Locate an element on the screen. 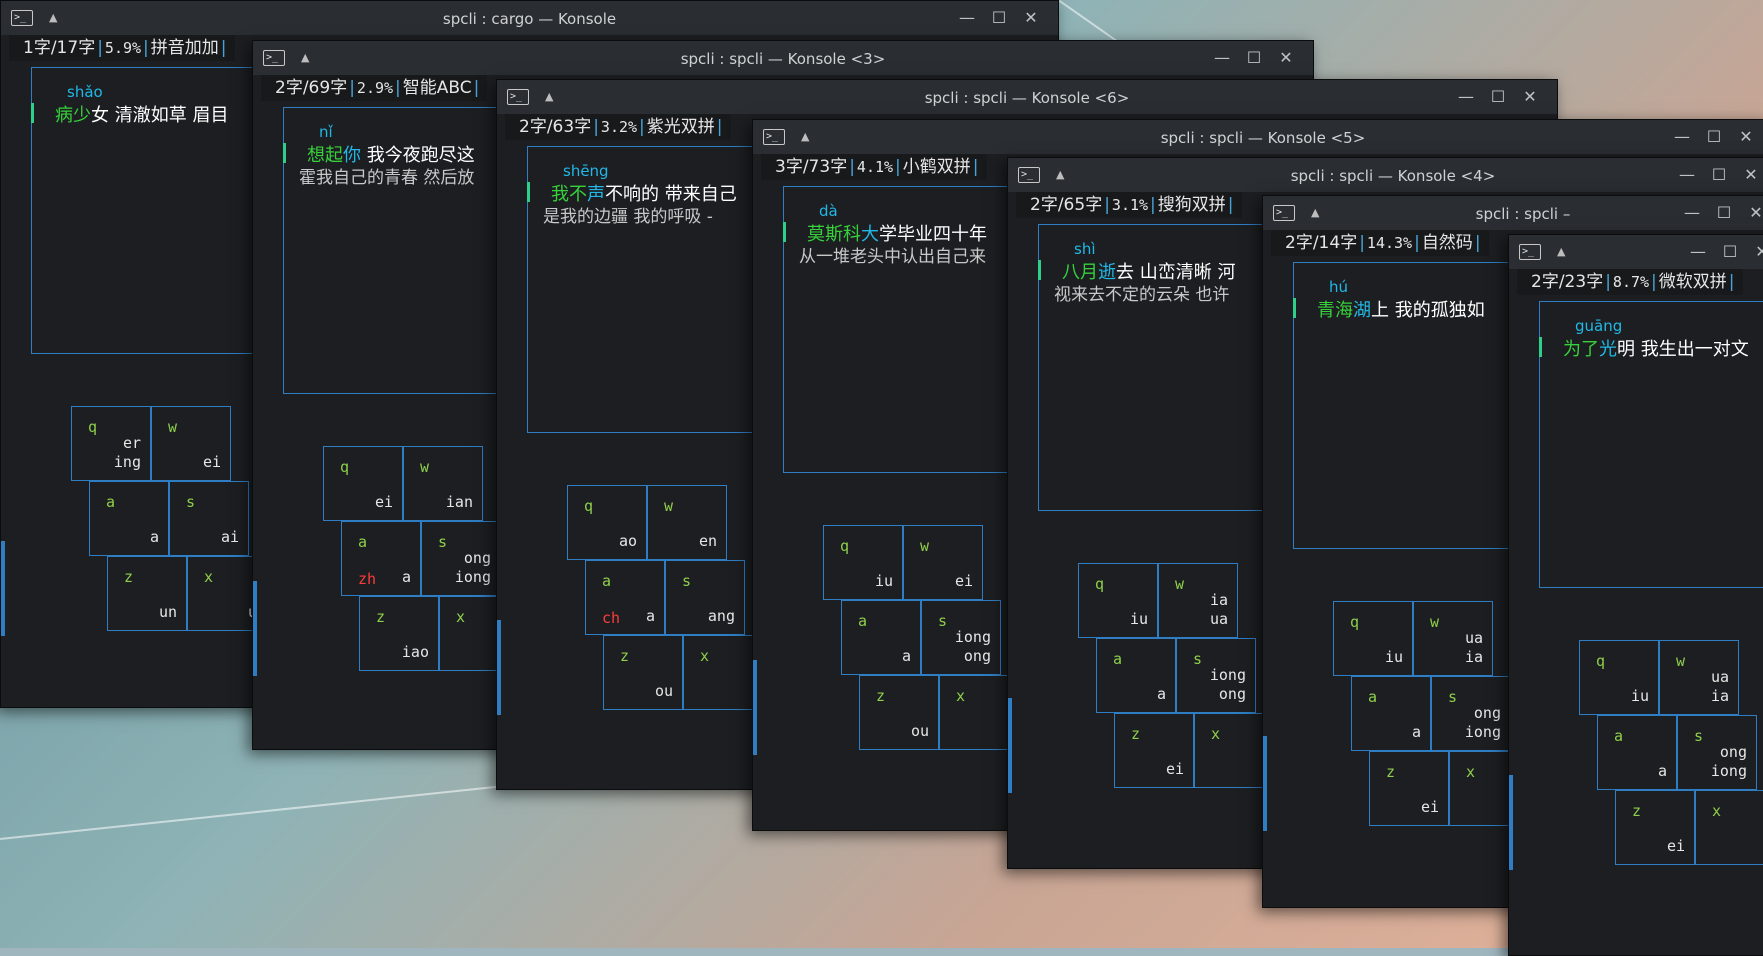  key-finals: ua ia is located at coordinates (1473, 647).